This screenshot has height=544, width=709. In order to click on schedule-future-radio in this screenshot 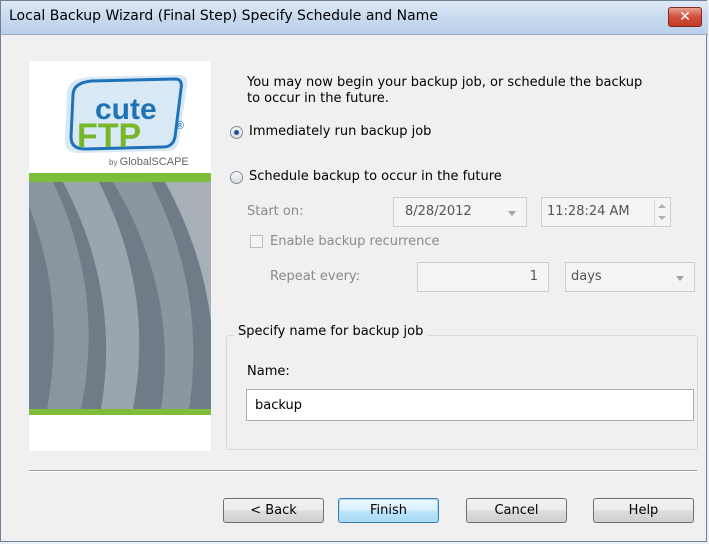, I will do `click(236, 177)`.